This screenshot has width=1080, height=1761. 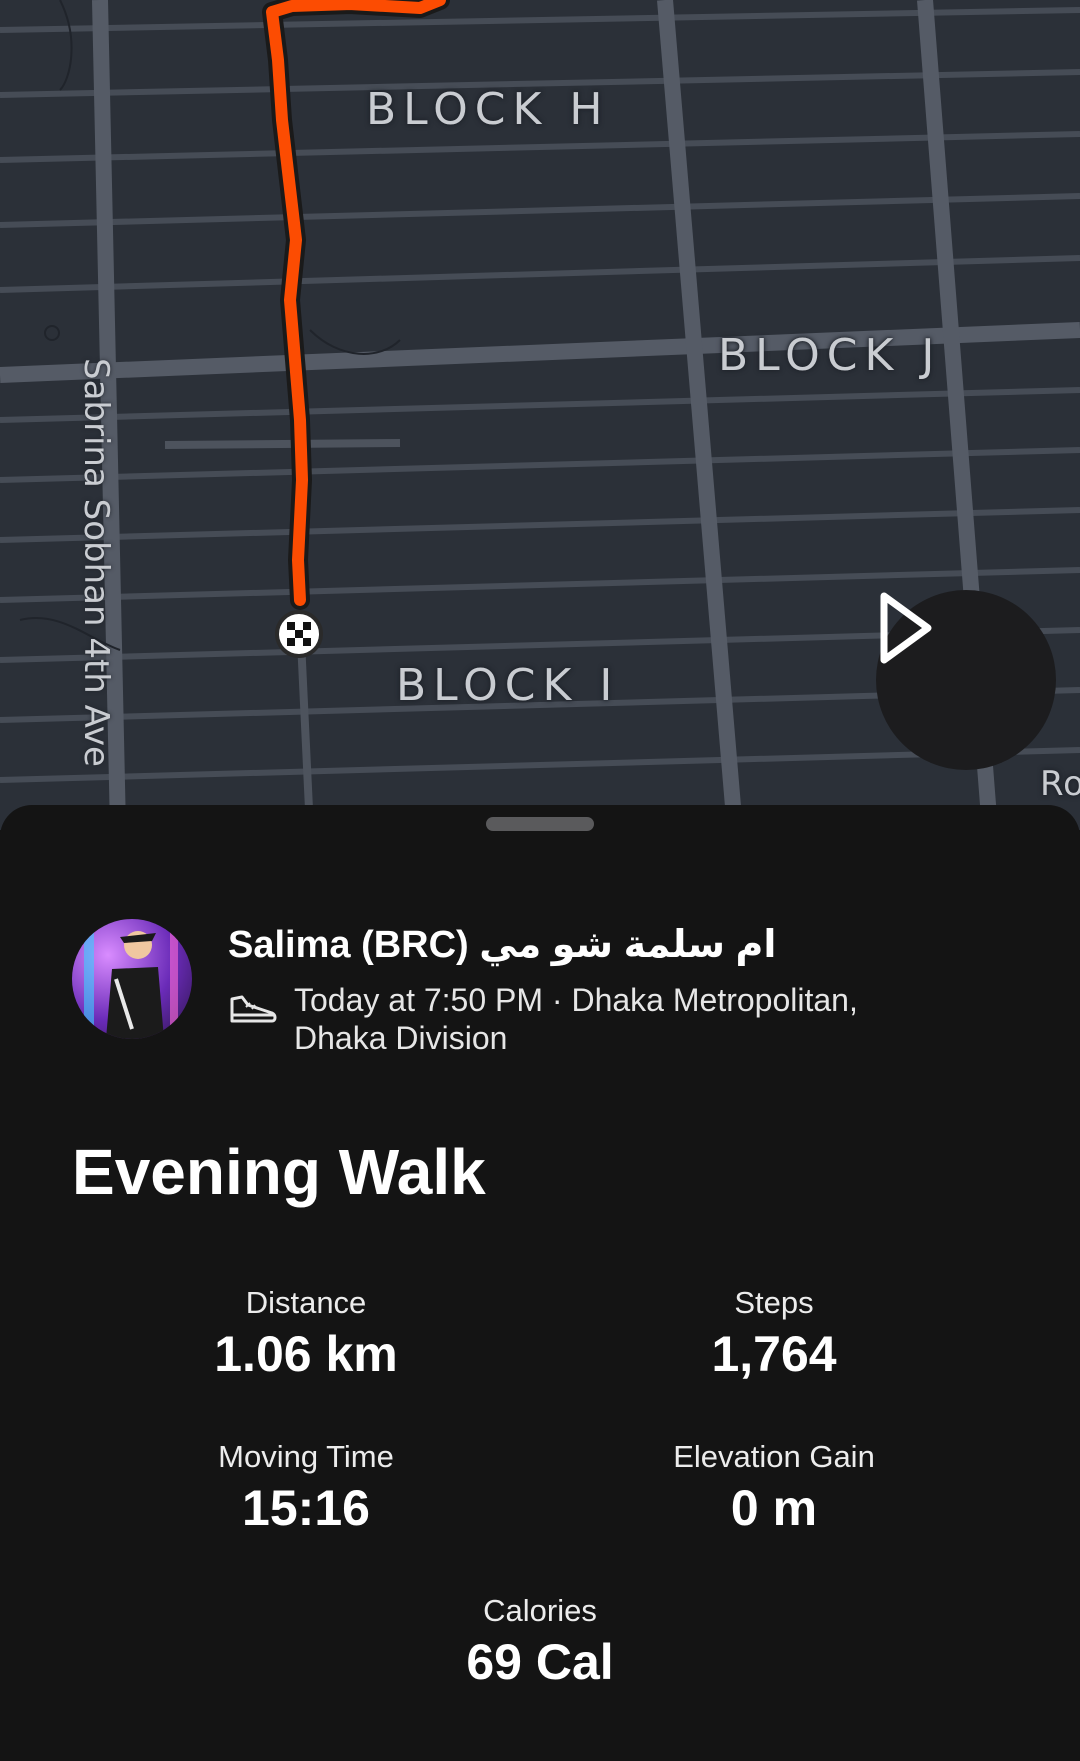 I want to click on stat-label: Distance, so click(x=306, y=1302).